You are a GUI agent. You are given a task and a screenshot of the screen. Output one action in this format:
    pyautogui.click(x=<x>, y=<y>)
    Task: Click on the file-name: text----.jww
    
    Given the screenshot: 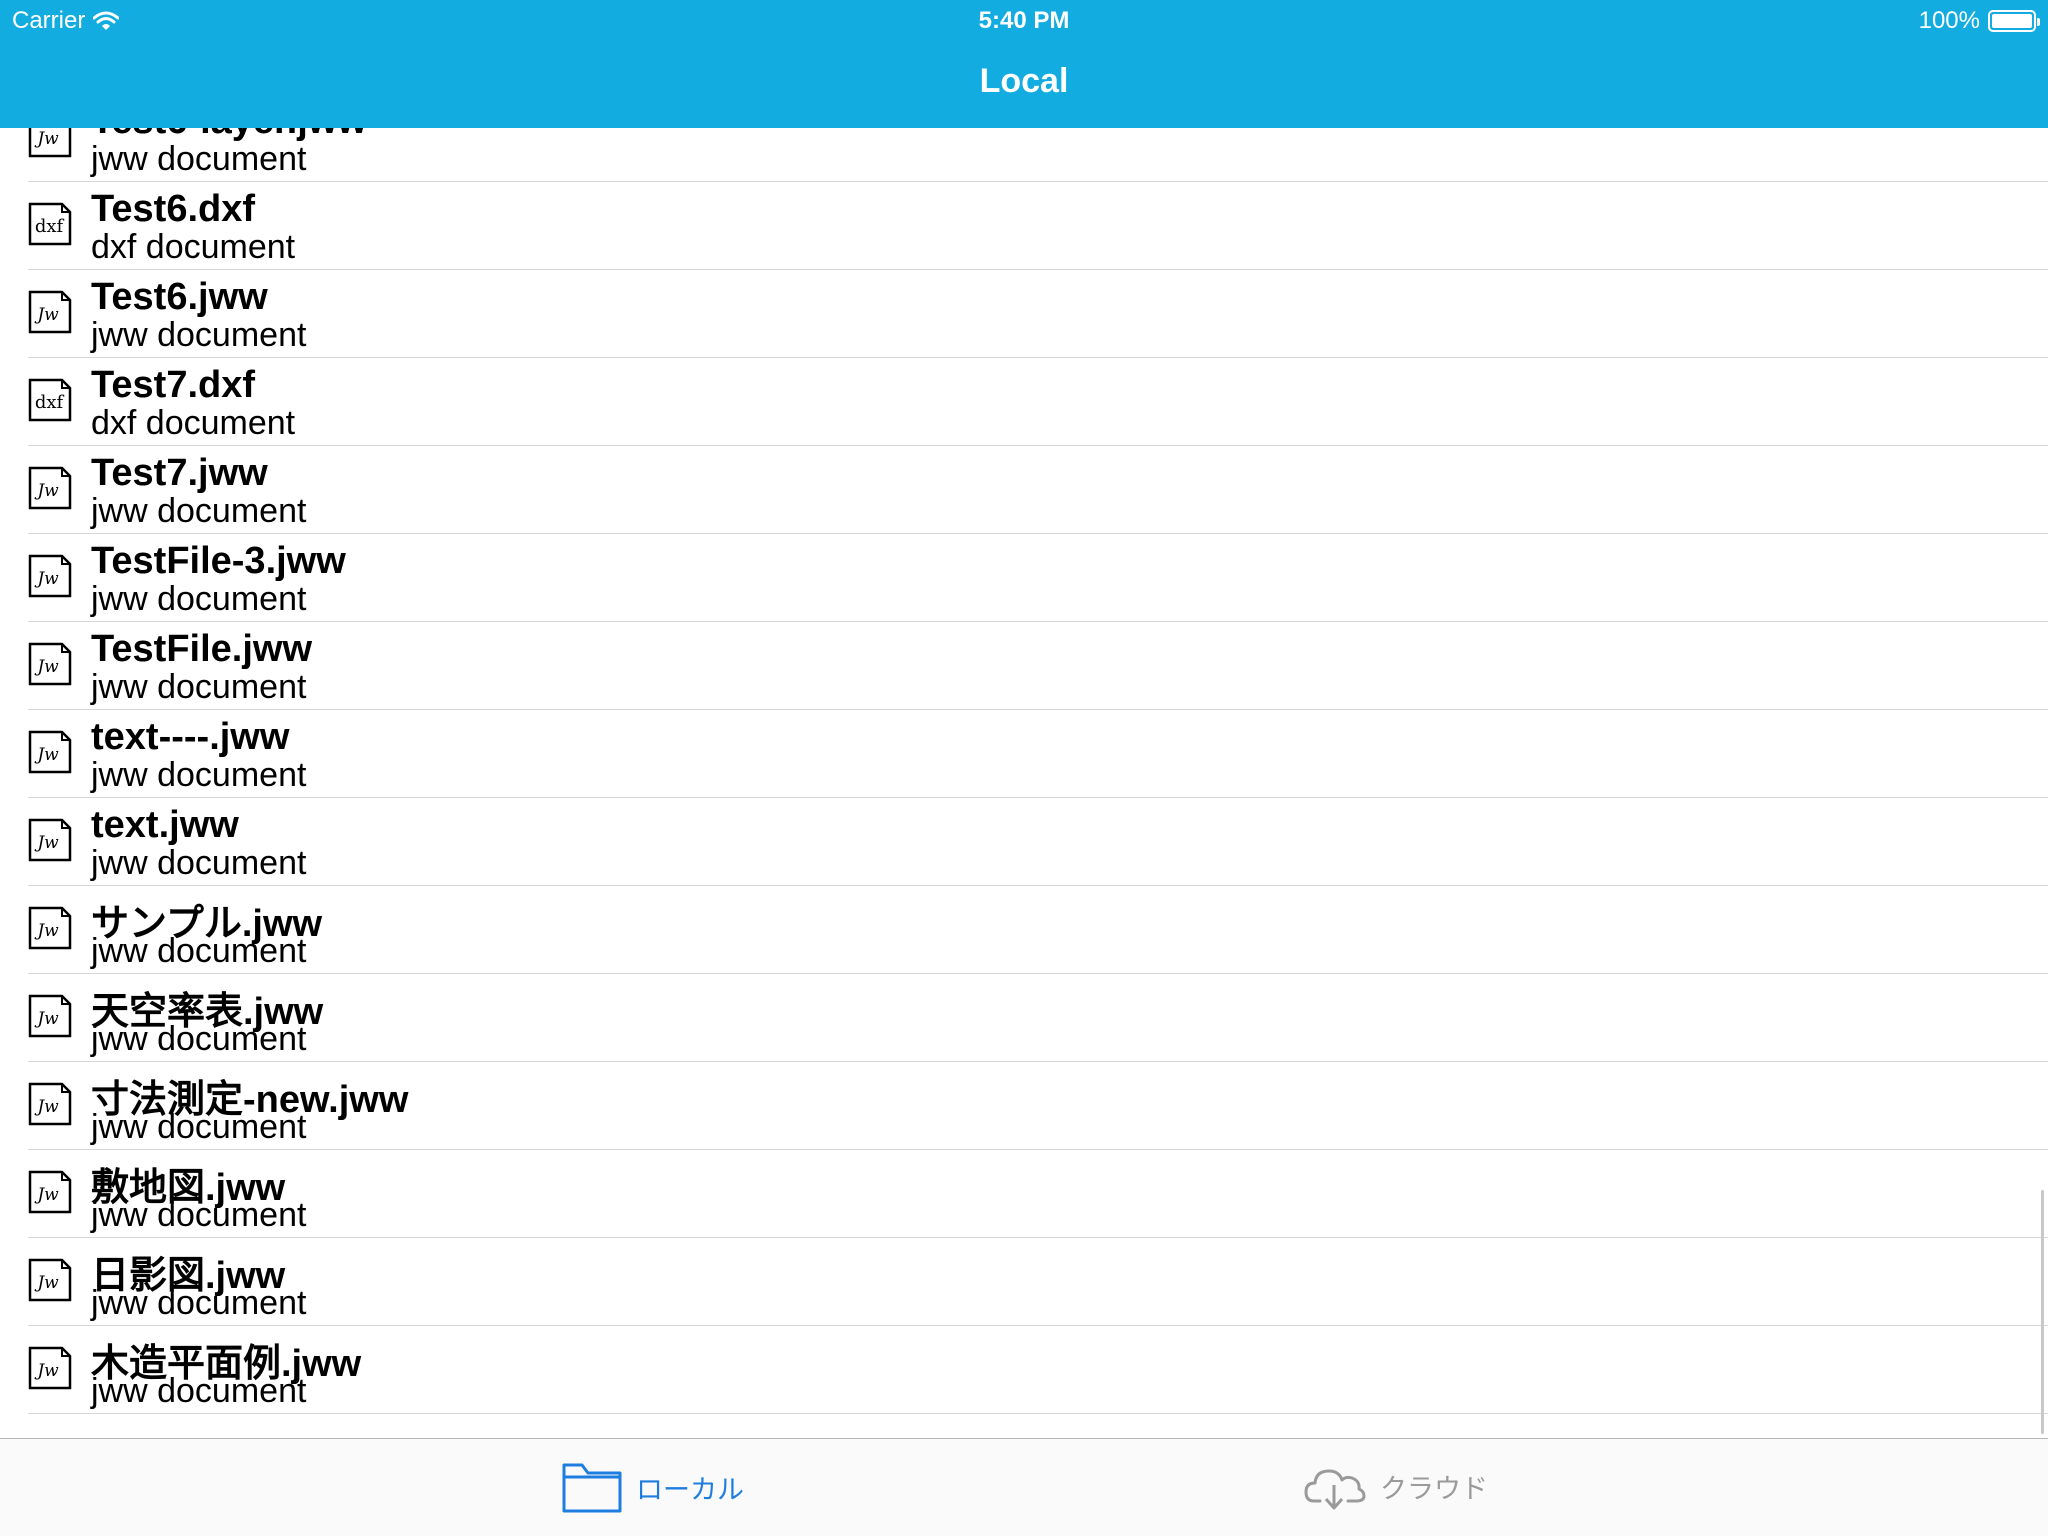 What is the action you would take?
    pyautogui.click(x=190, y=737)
    